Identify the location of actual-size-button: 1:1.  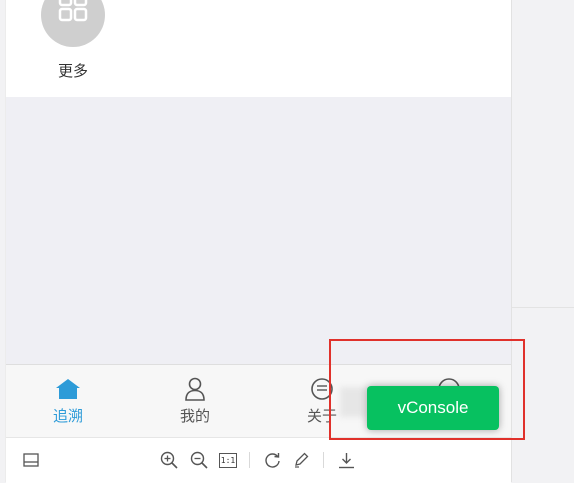
(228, 460).